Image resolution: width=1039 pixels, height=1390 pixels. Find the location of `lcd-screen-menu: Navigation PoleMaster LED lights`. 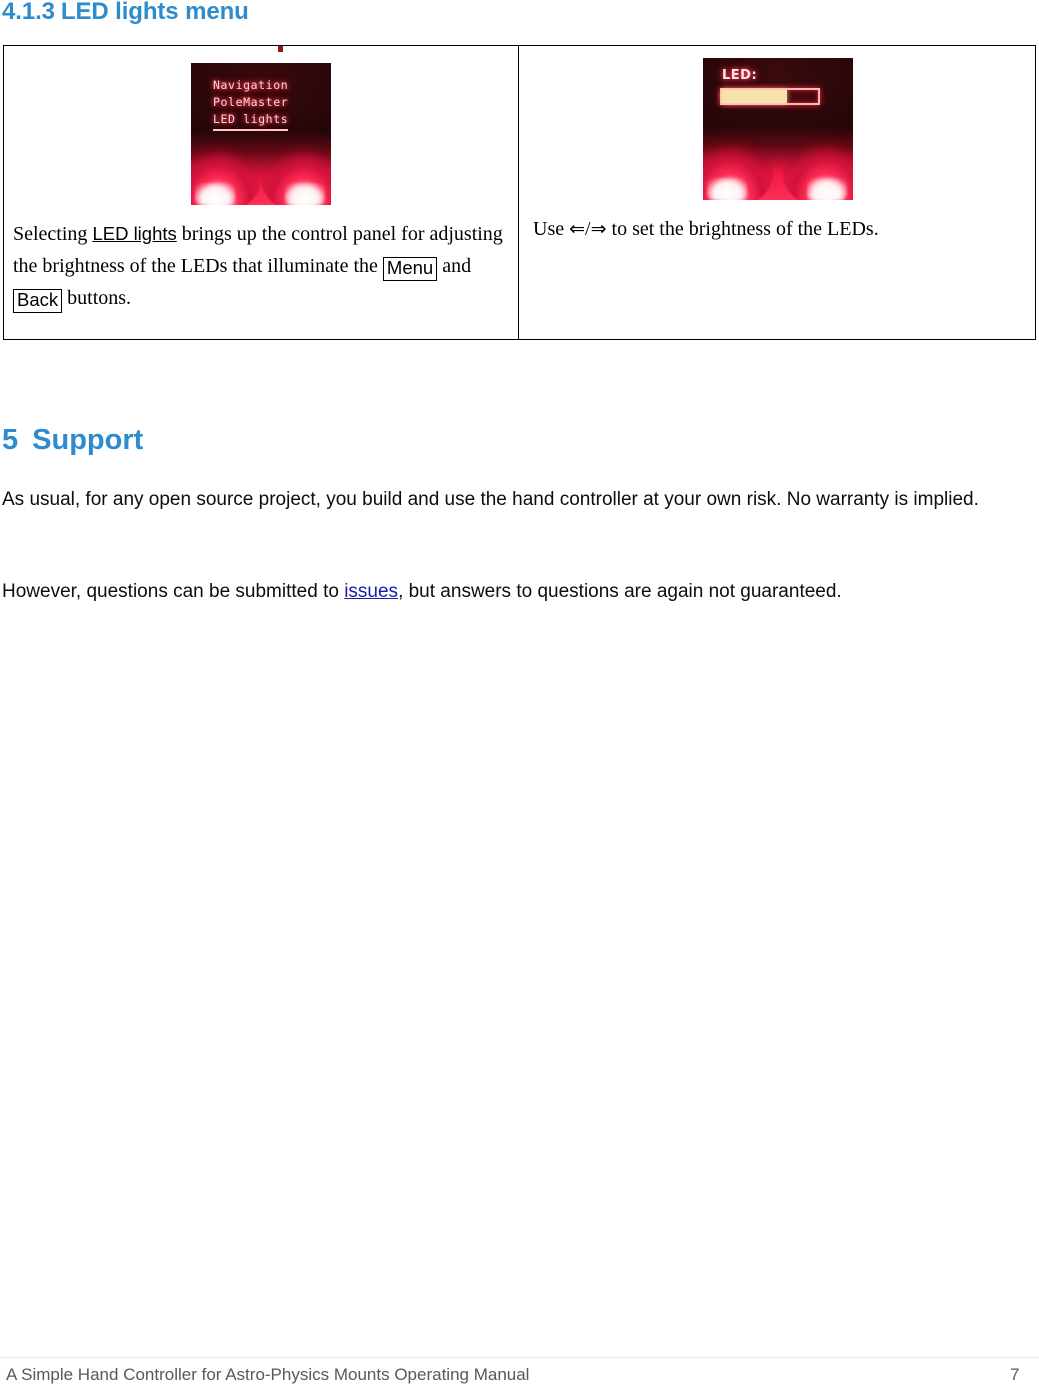

lcd-screen-menu: Navigation PoleMaster LED lights is located at coordinates (261, 134).